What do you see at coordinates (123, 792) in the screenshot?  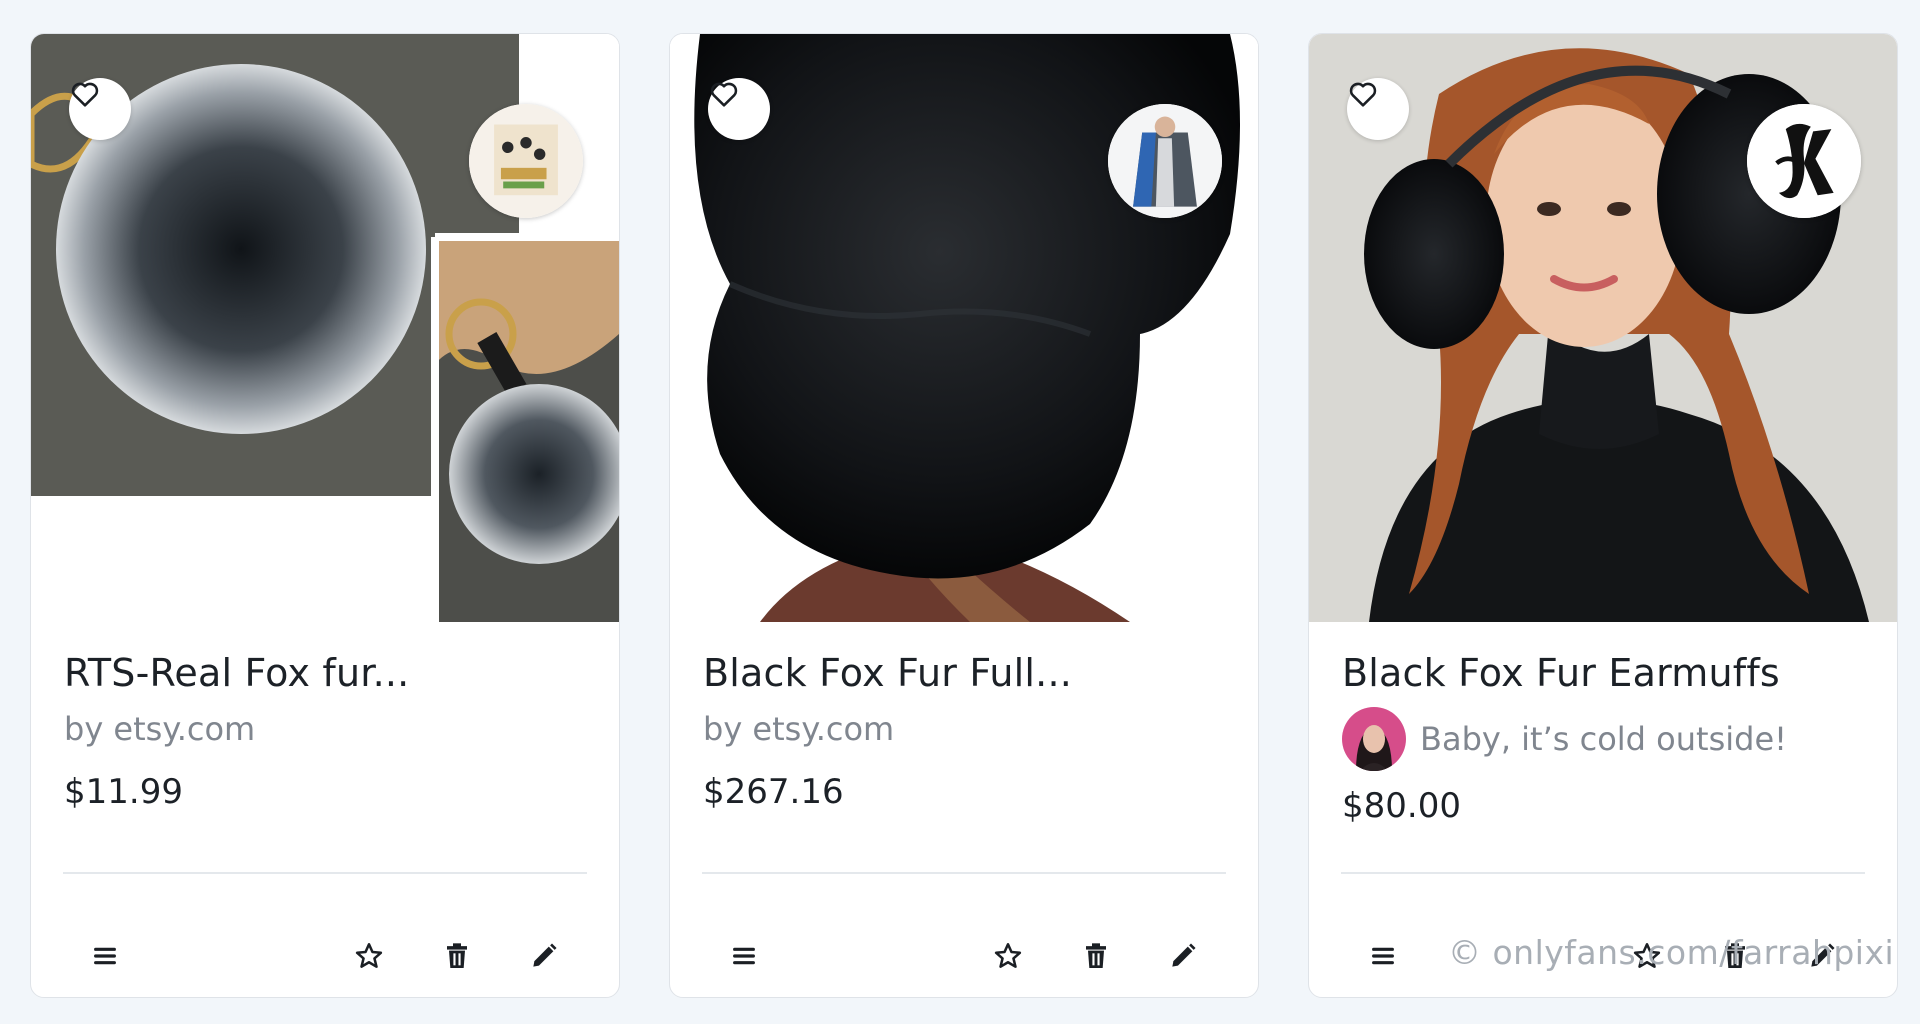 I see `product-price: $11.99` at bounding box center [123, 792].